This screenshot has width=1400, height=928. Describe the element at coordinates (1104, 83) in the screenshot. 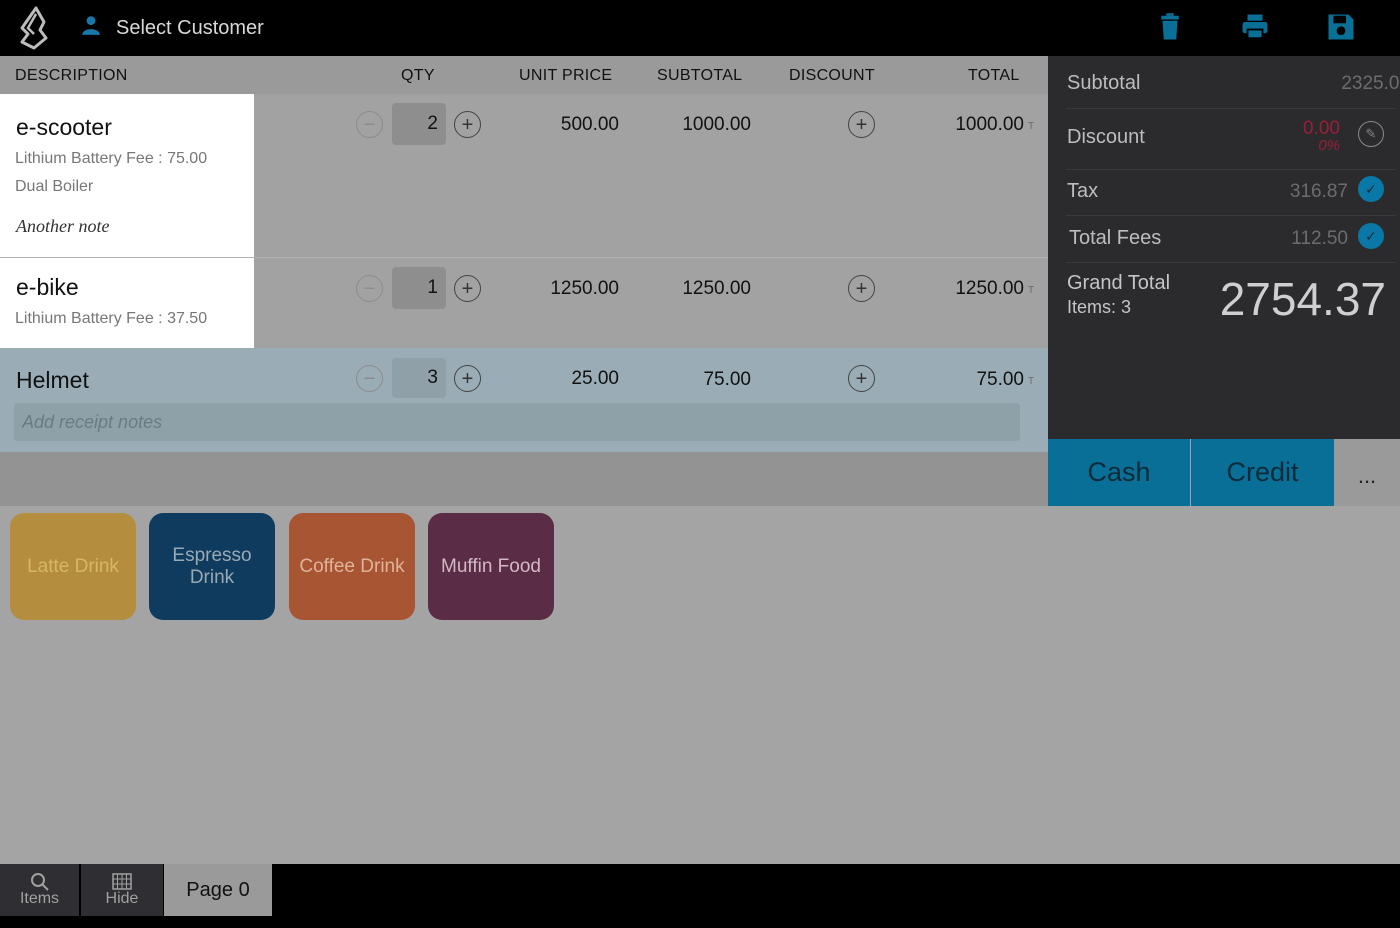

I see `subtotal-label: Subtotal` at that location.